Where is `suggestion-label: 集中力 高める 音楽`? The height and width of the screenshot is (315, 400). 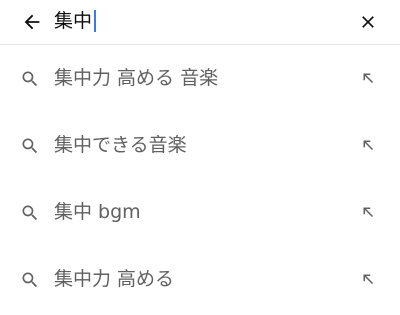 suggestion-label: 集中力 高める 音楽 is located at coordinates (136, 78).